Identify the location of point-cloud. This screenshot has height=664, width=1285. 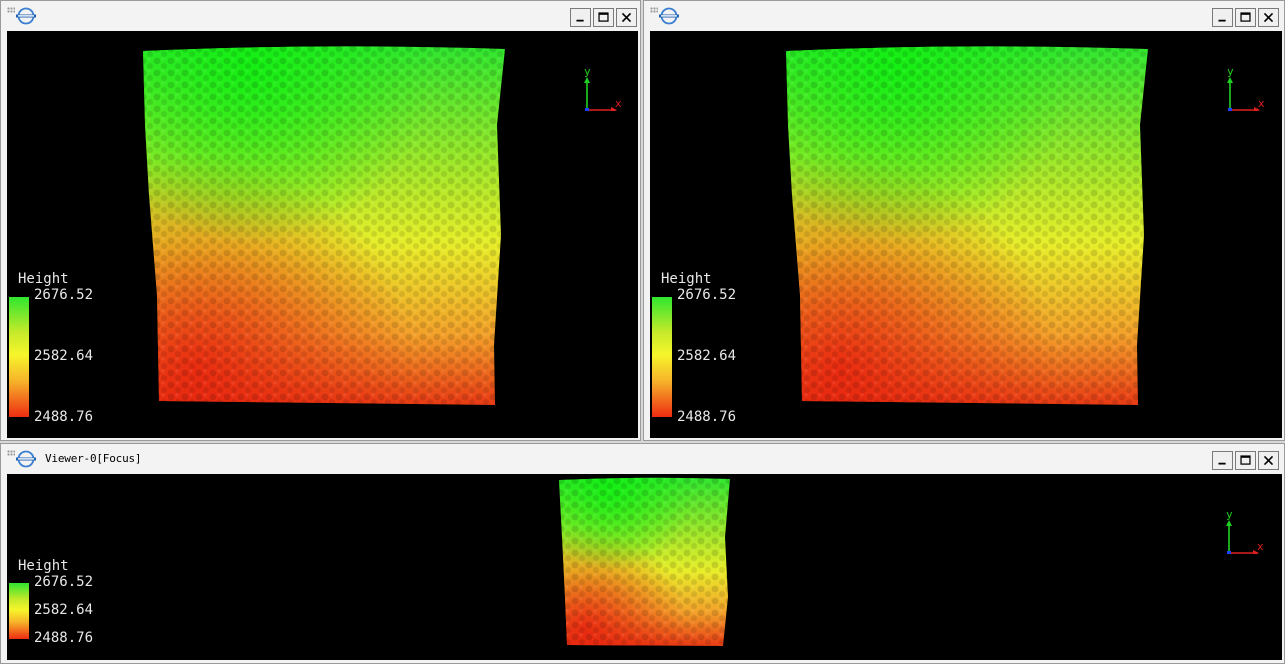
(644, 561).